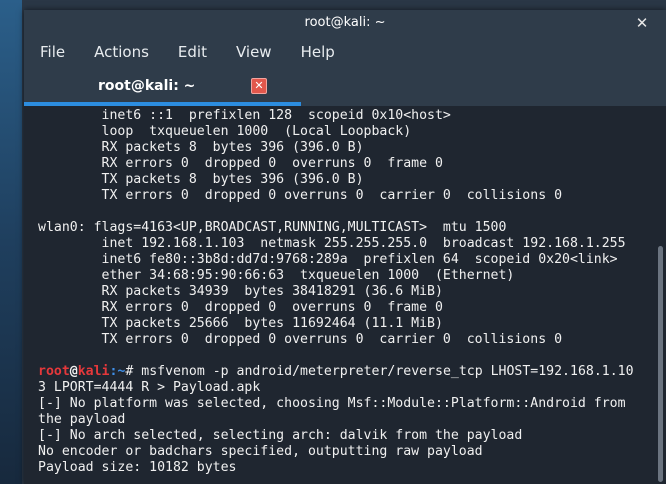 Image resolution: width=666 pixels, height=484 pixels. Describe the element at coordinates (259, 86) in the screenshot. I see `tab-close-icon: ✕` at that location.